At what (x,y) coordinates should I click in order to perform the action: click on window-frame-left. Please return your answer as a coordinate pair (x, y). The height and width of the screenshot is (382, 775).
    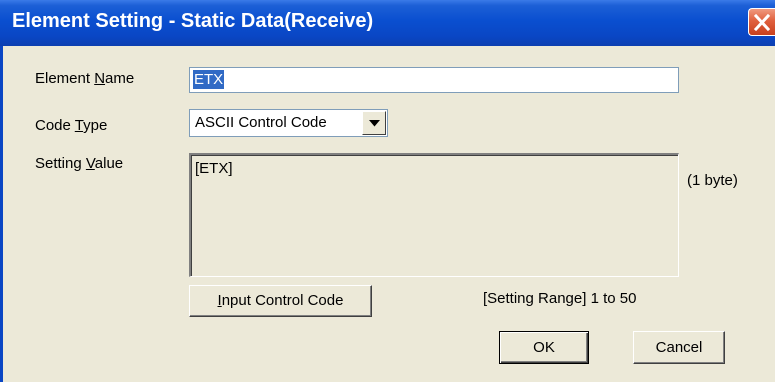
    Looking at the image, I should click on (1, 214).